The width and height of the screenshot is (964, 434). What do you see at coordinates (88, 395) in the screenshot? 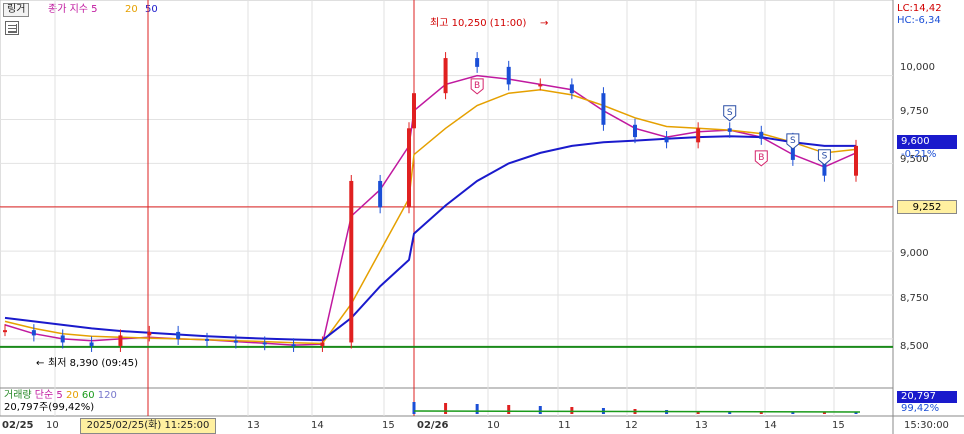
I see `vol-ma60-label: 60` at bounding box center [88, 395].